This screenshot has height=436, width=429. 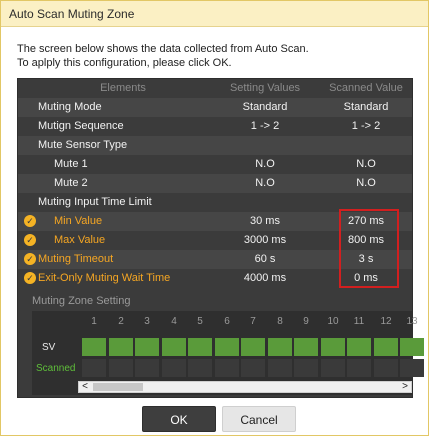 I want to click on header-setting-values: Setting Values, so click(x=265, y=88).